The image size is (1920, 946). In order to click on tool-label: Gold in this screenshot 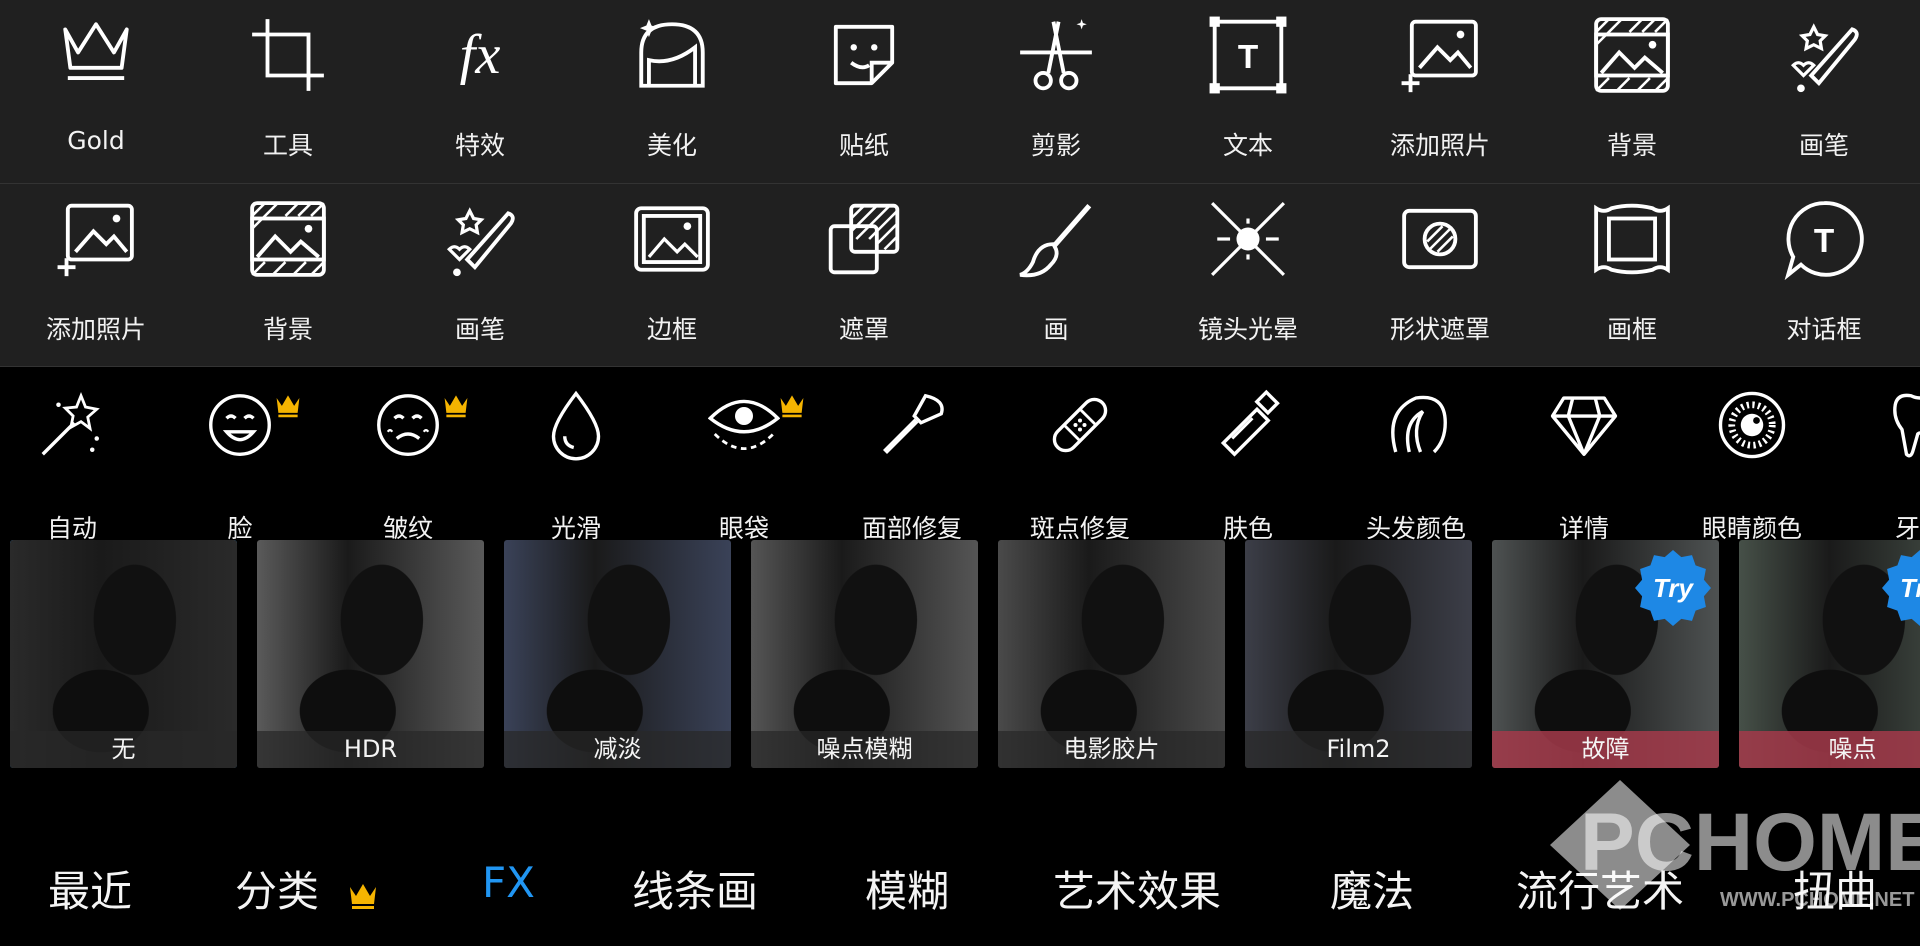, I will do `click(96, 140)`.